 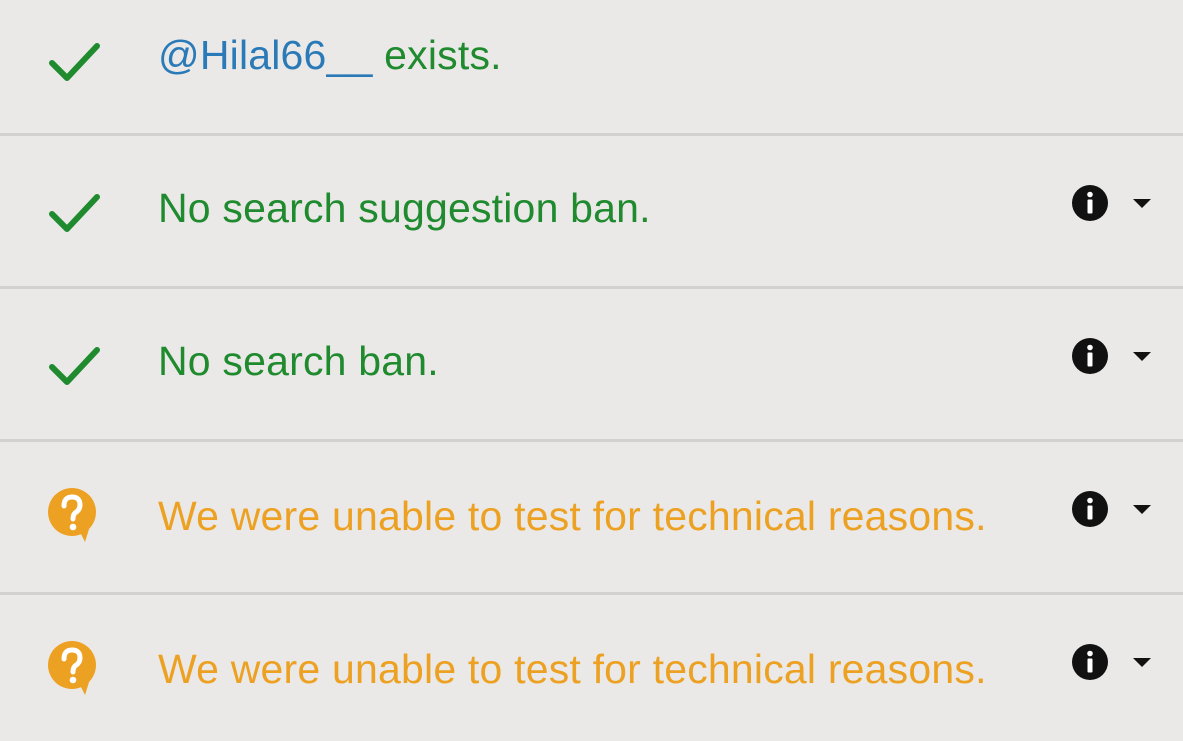 What do you see at coordinates (298, 361) in the screenshot?
I see `result-text: No search ban.` at bounding box center [298, 361].